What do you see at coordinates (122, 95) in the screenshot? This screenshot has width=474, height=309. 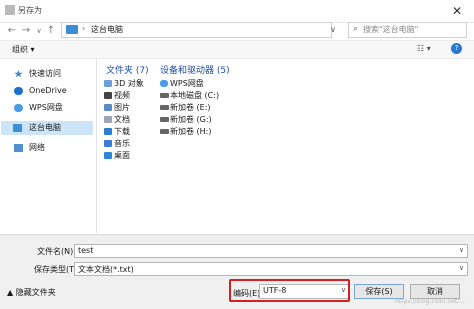 I see `item-label: 视频` at bounding box center [122, 95].